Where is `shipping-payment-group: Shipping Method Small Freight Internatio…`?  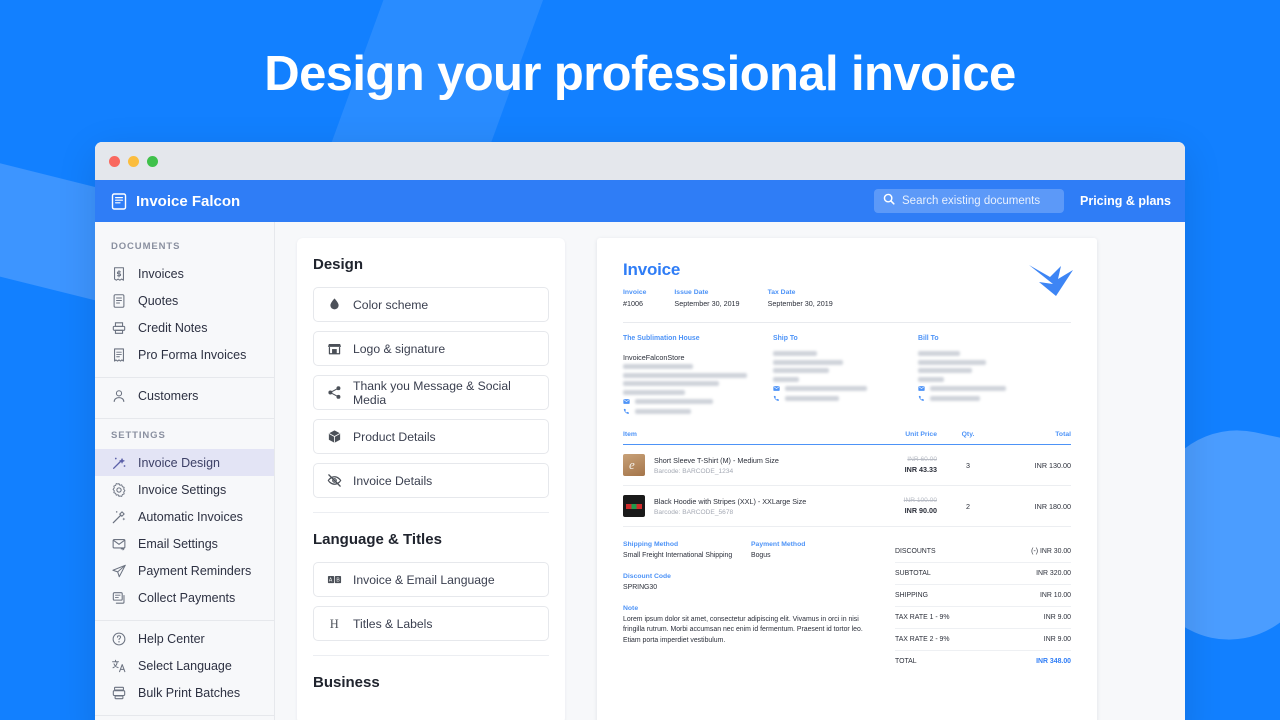
shipping-payment-group: Shipping Method Small Freight Internatio… is located at coordinates (759, 551).